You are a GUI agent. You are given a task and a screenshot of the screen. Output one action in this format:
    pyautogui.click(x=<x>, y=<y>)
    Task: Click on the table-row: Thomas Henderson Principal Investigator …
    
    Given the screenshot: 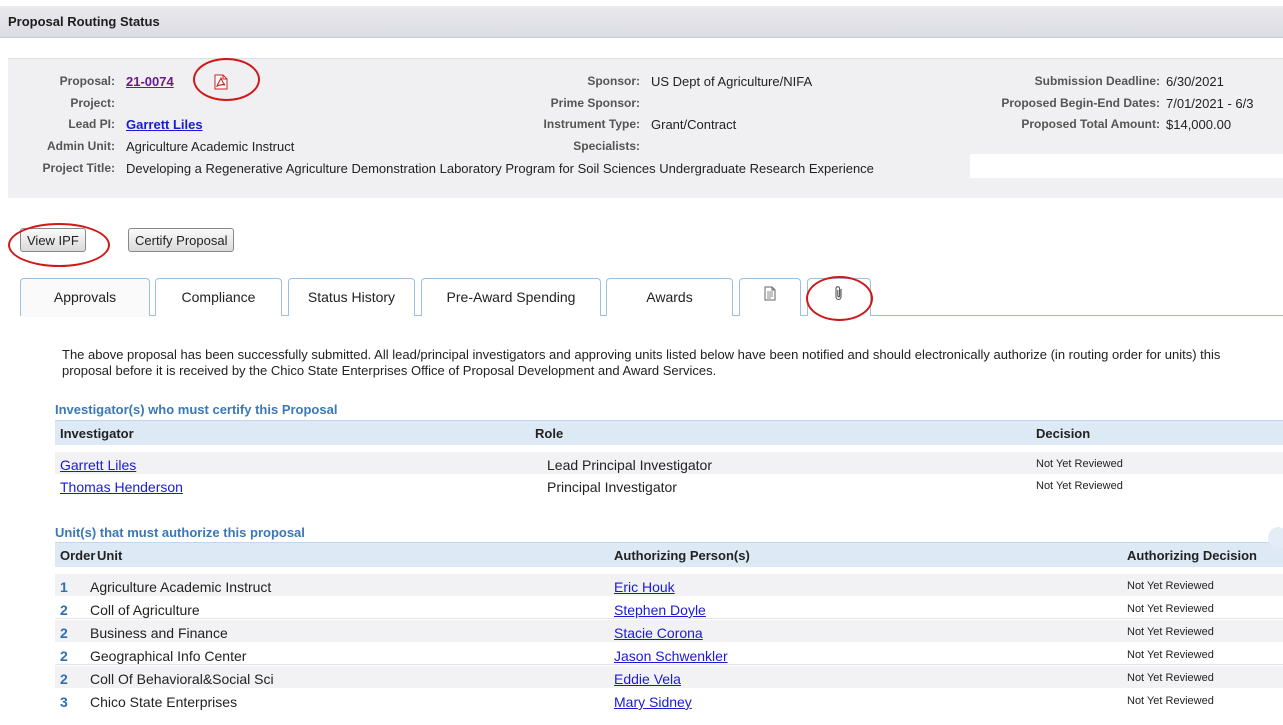 What is the action you would take?
    pyautogui.click(x=669, y=485)
    